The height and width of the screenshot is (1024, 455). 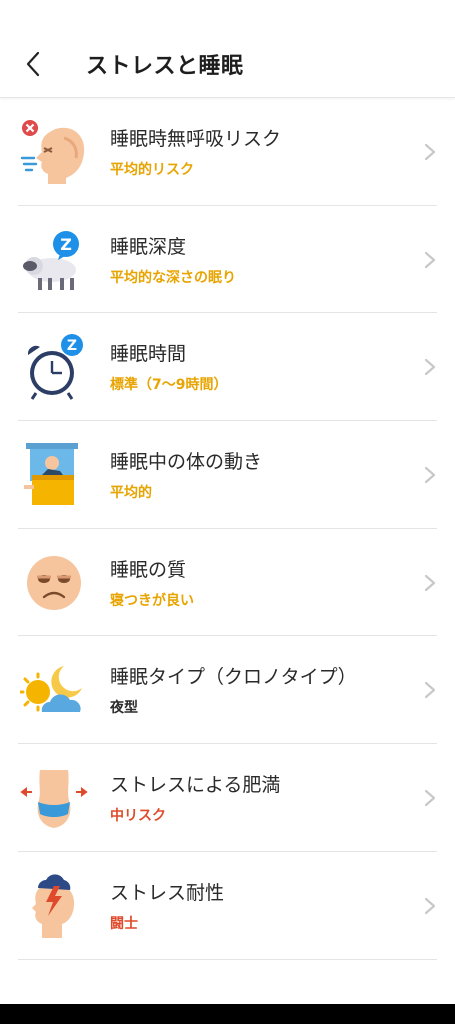 What do you see at coordinates (227, 798) in the screenshot?
I see `list-item-stress-obesity: ストレスによる肥満 中リスク` at bounding box center [227, 798].